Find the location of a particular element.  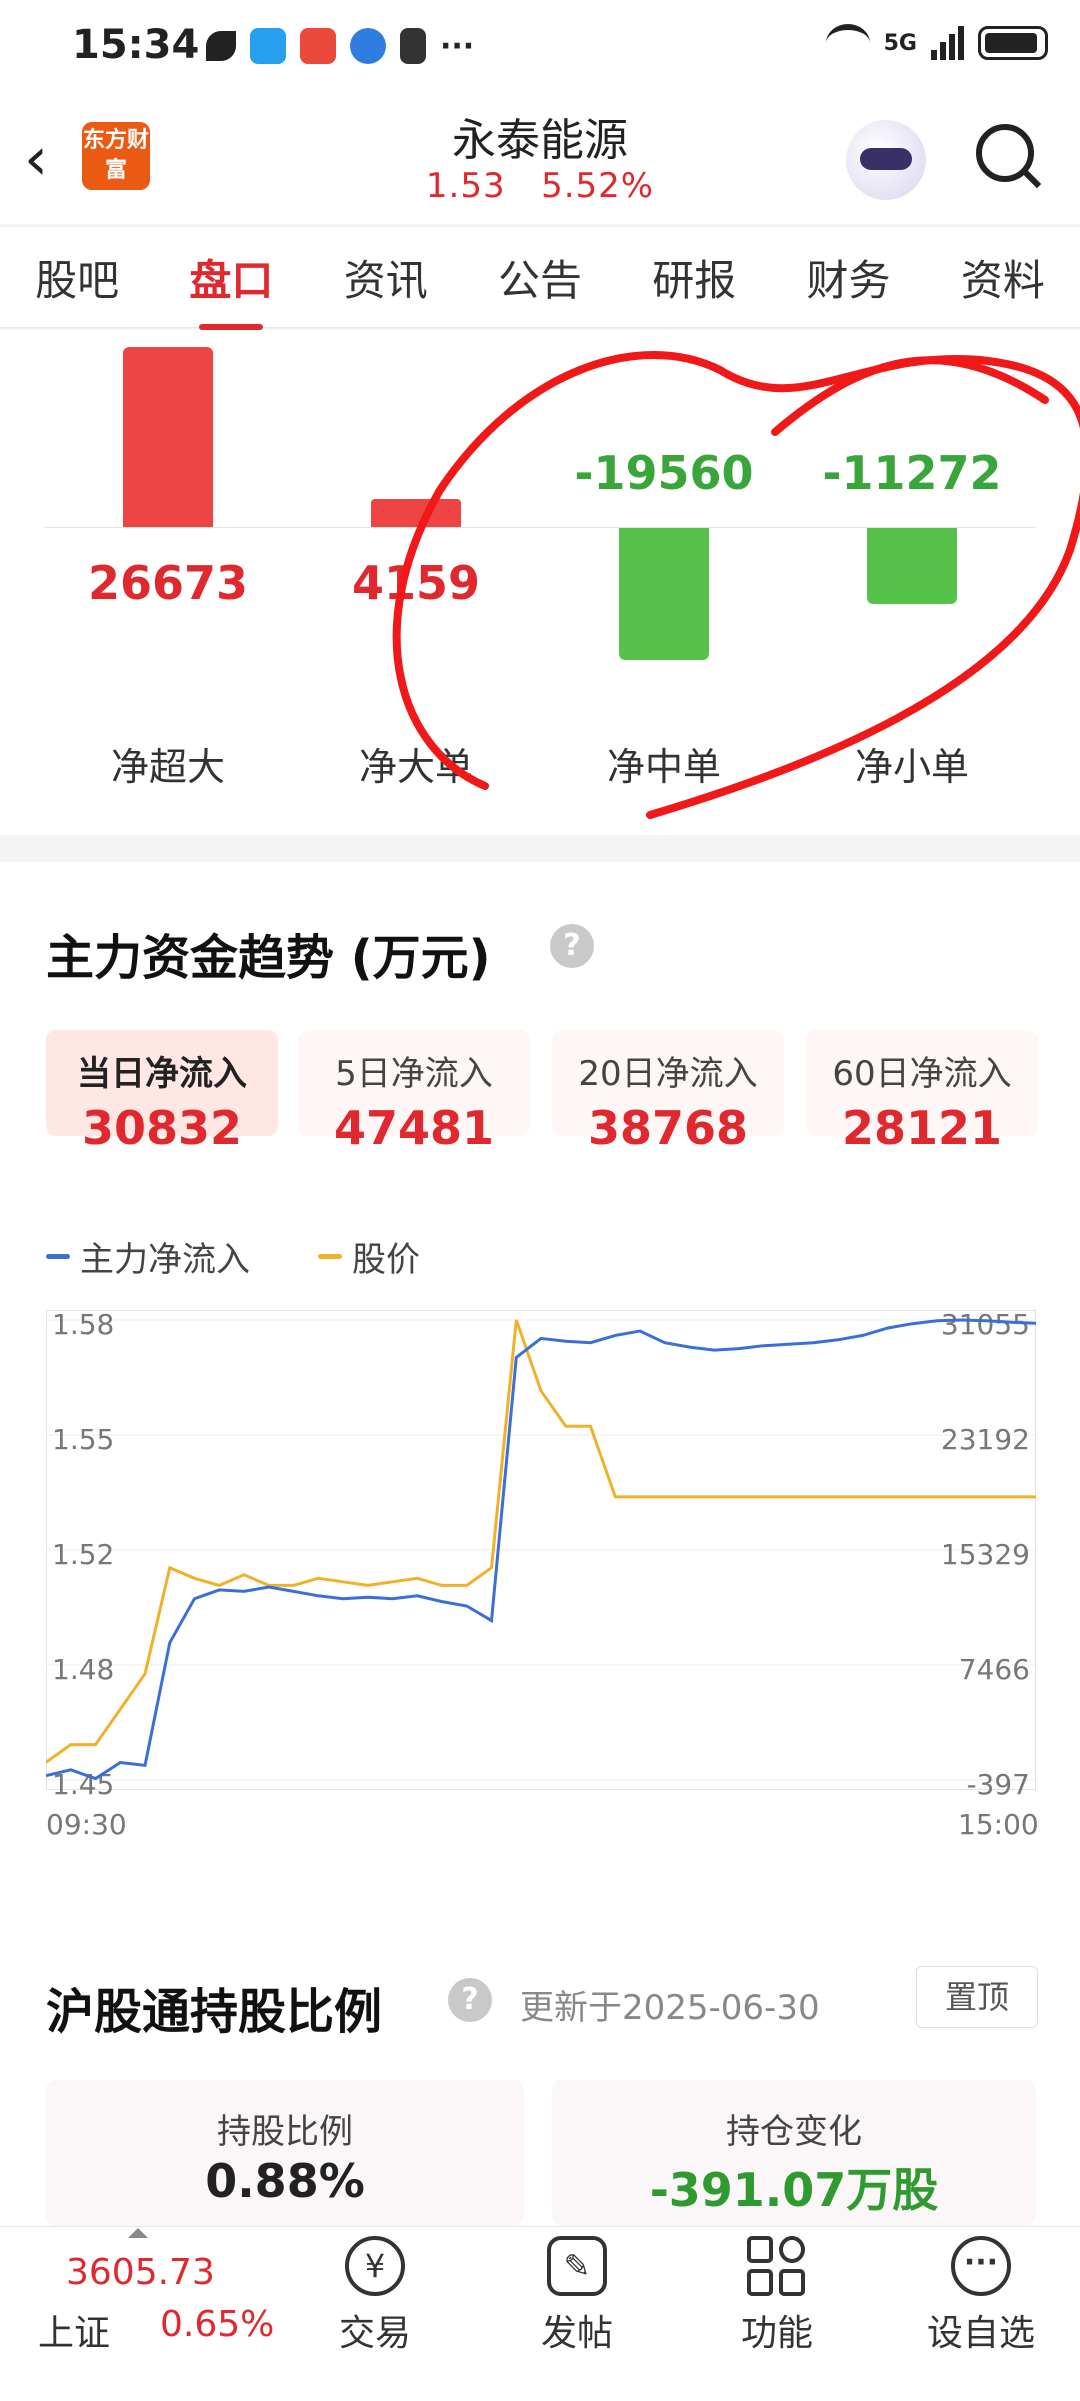

yen-exchange-icon: ¥ is located at coordinates (375, 2266).